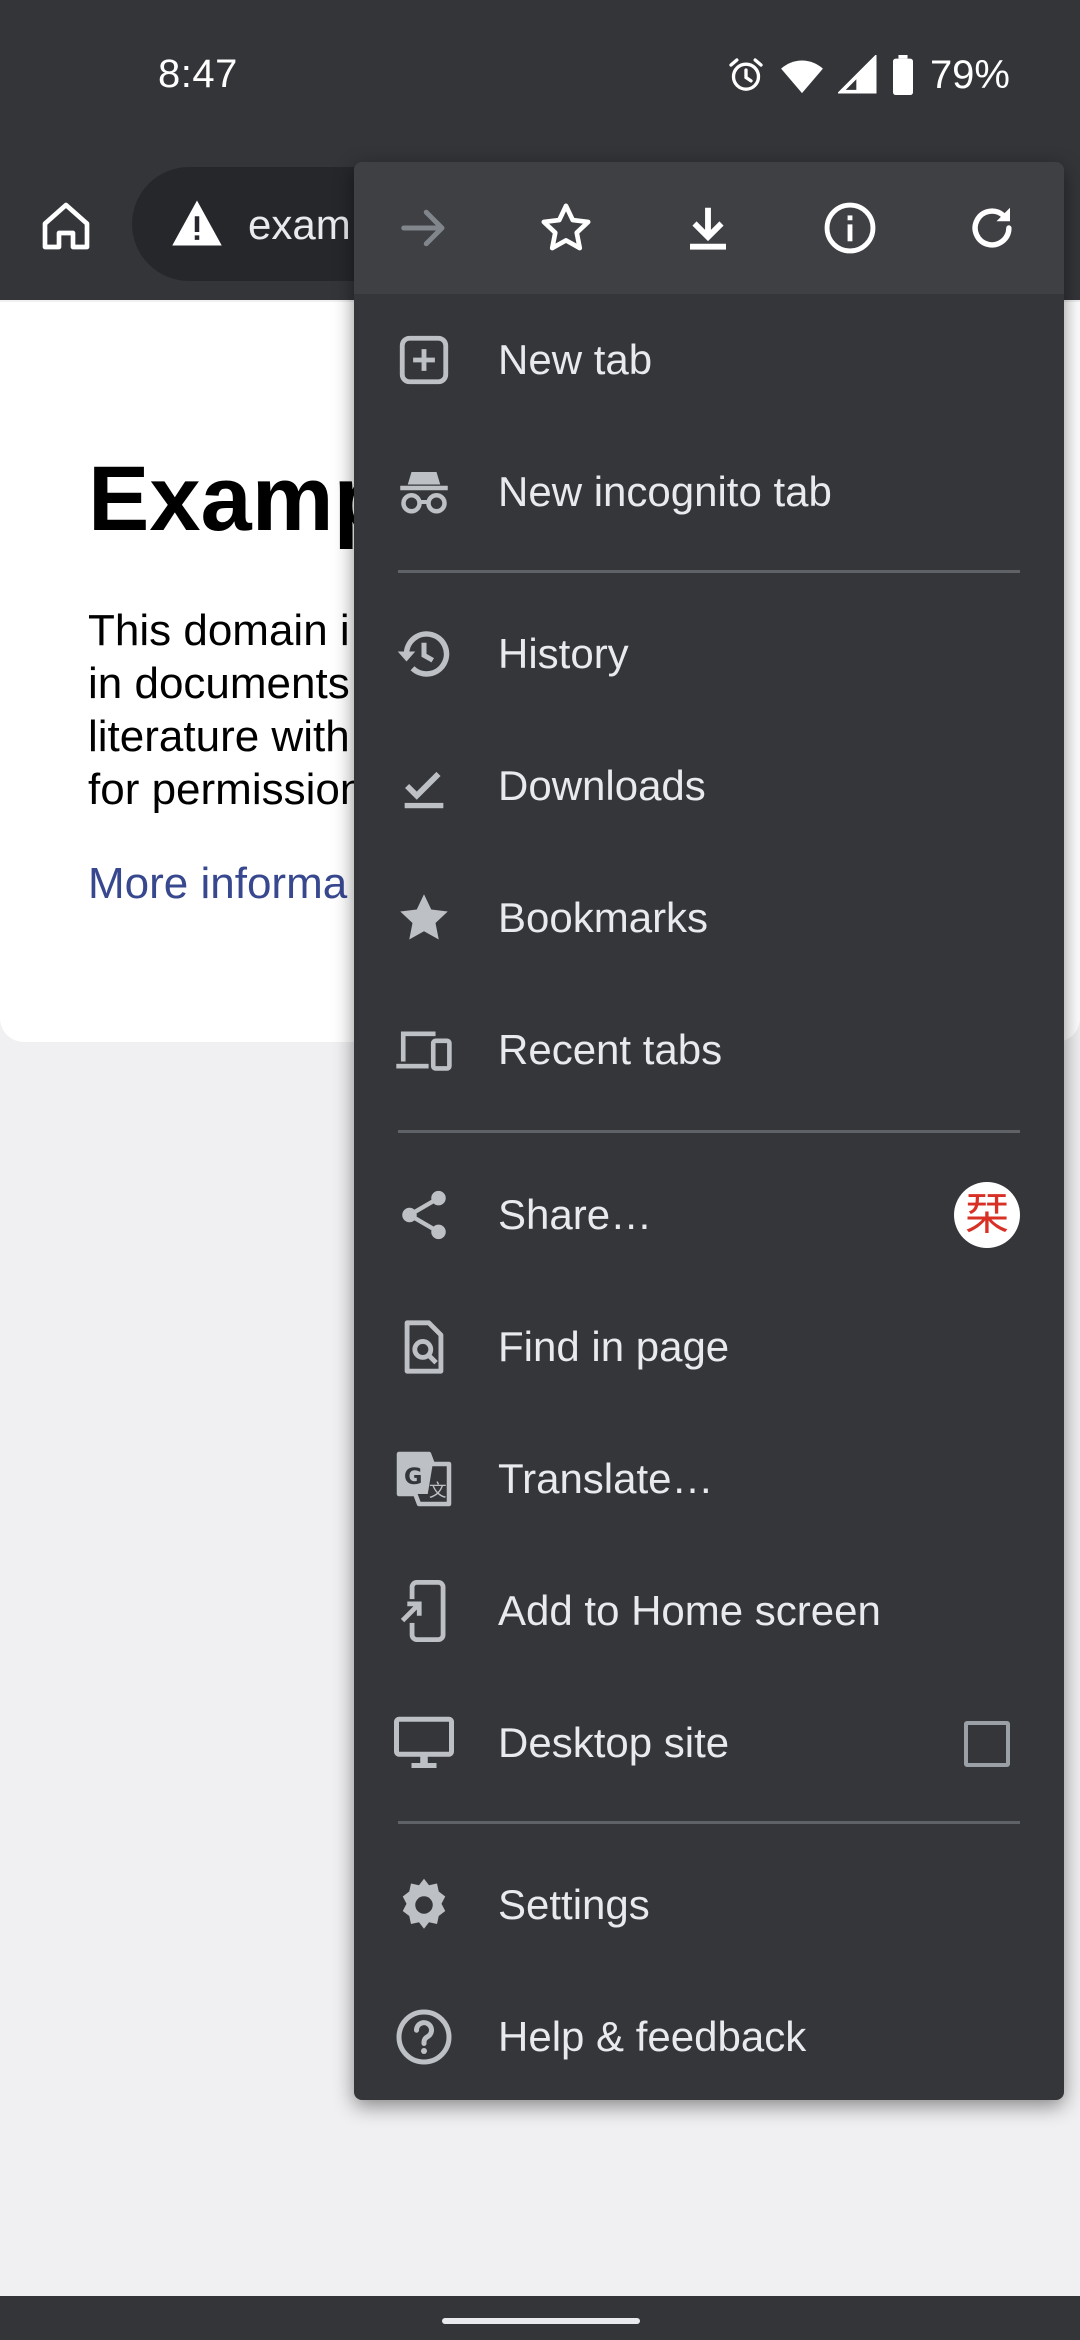 The image size is (1080, 2340). What do you see at coordinates (299, 224) in the screenshot?
I see `url-text: exam` at bounding box center [299, 224].